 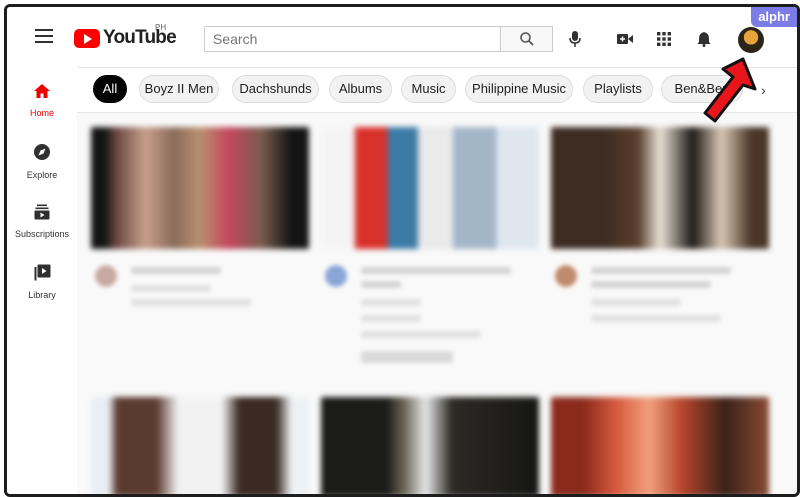 What do you see at coordinates (42, 161) in the screenshot?
I see `sidebar-item-explore: Explore` at bounding box center [42, 161].